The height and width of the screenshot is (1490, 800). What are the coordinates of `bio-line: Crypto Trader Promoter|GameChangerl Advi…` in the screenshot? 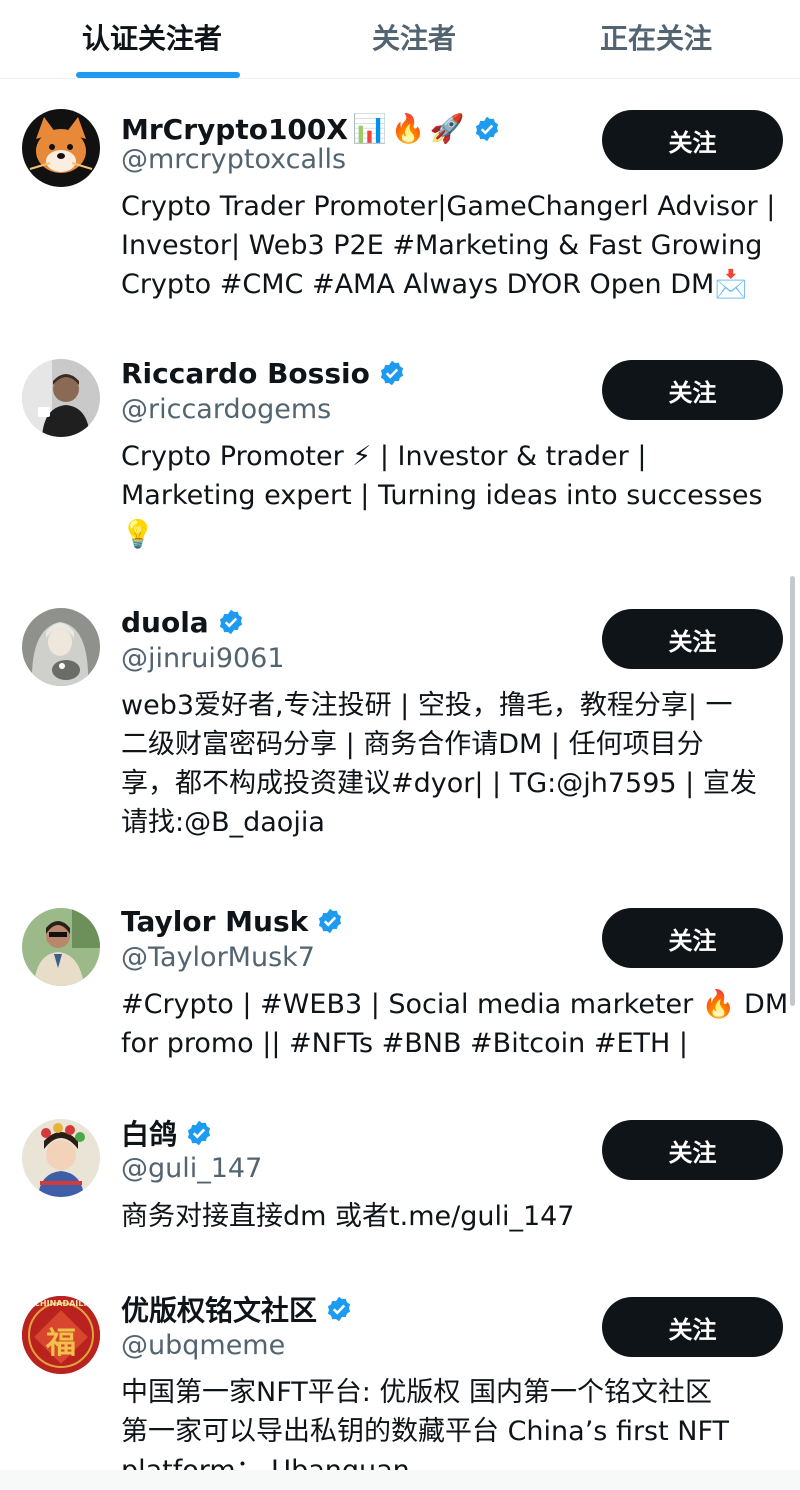 It's located at (448, 206).